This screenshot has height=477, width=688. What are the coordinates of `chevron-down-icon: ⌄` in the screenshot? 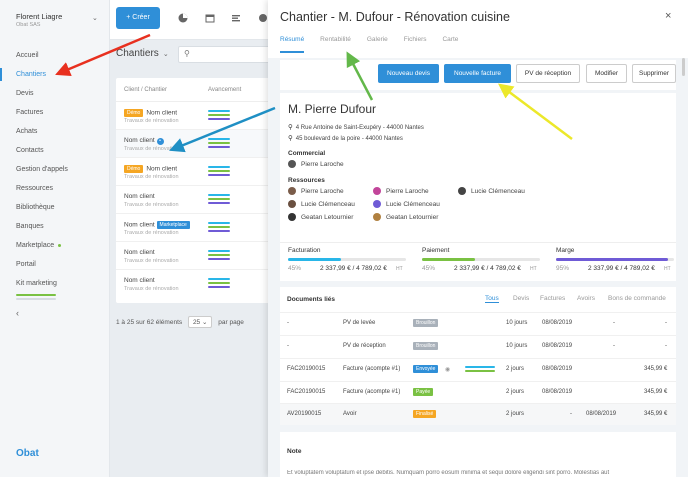 It's located at (95, 18).